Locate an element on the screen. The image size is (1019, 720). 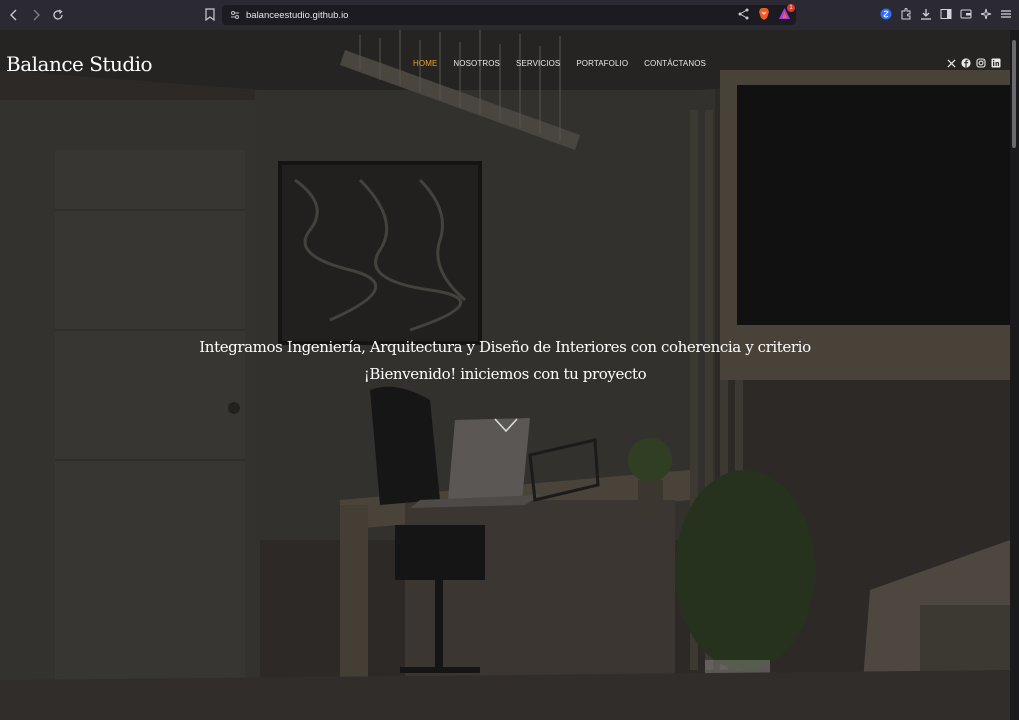
download-icon is located at coordinates (926, 14).